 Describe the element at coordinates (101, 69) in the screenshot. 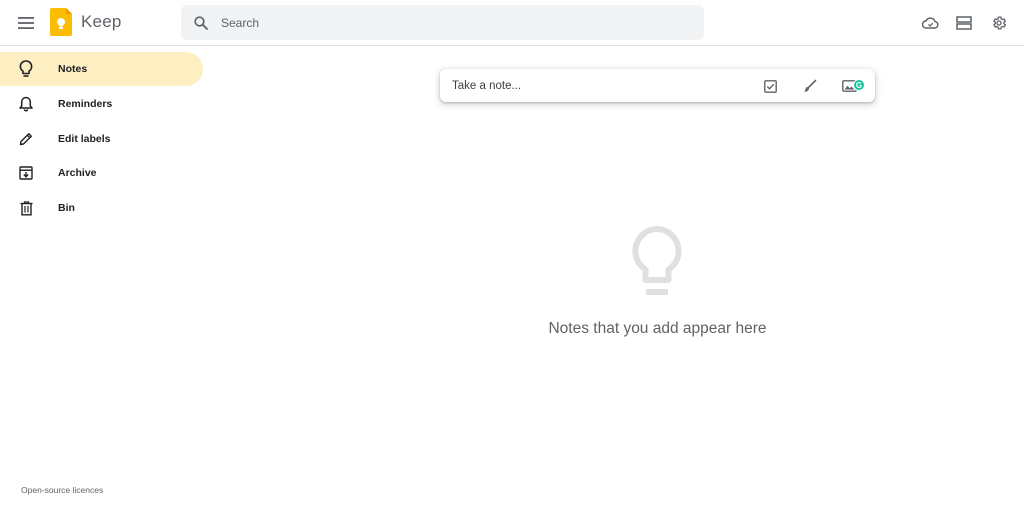

I see `sidebar-item-notes: Notes` at that location.